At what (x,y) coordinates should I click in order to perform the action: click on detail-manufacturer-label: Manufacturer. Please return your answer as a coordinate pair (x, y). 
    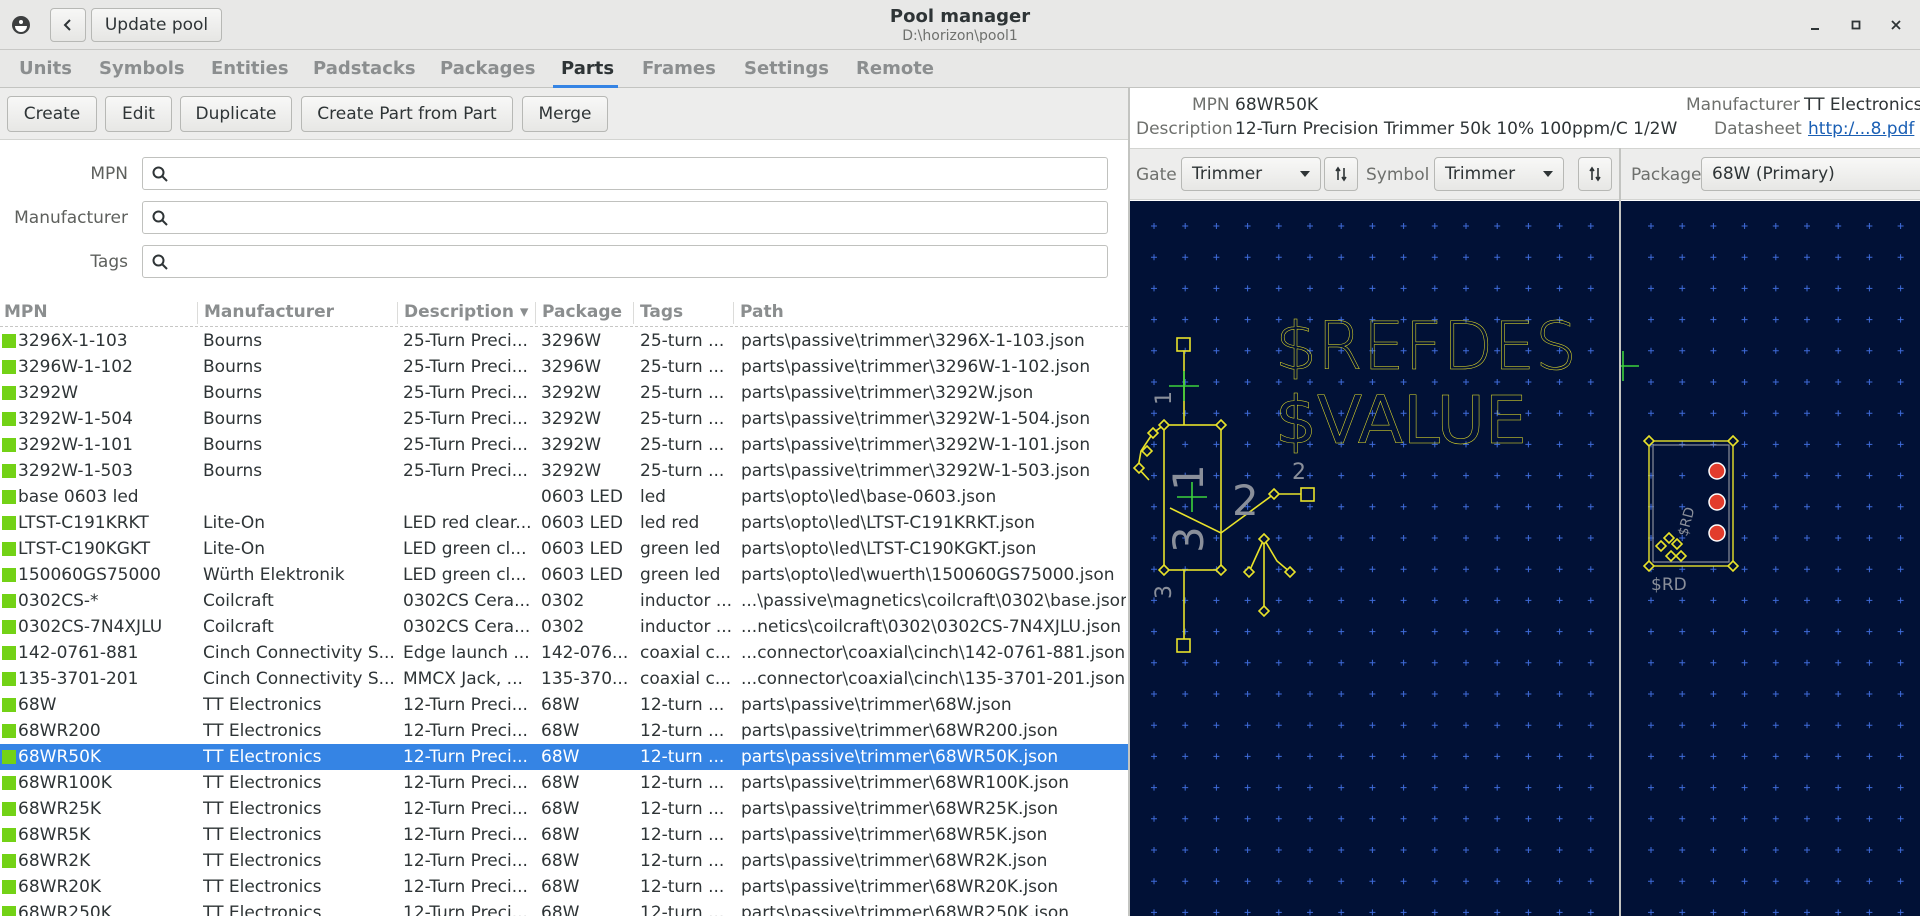
    Looking at the image, I should click on (1743, 105).